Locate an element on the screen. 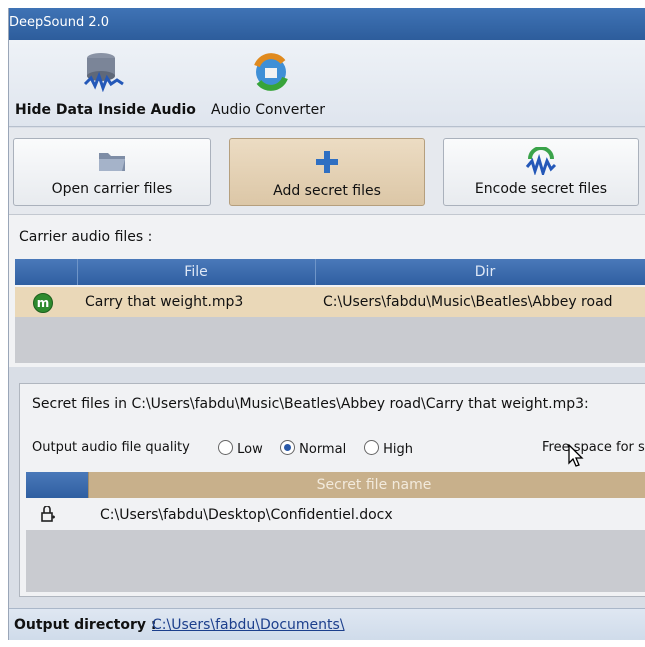  radio-low is located at coordinates (225, 447).